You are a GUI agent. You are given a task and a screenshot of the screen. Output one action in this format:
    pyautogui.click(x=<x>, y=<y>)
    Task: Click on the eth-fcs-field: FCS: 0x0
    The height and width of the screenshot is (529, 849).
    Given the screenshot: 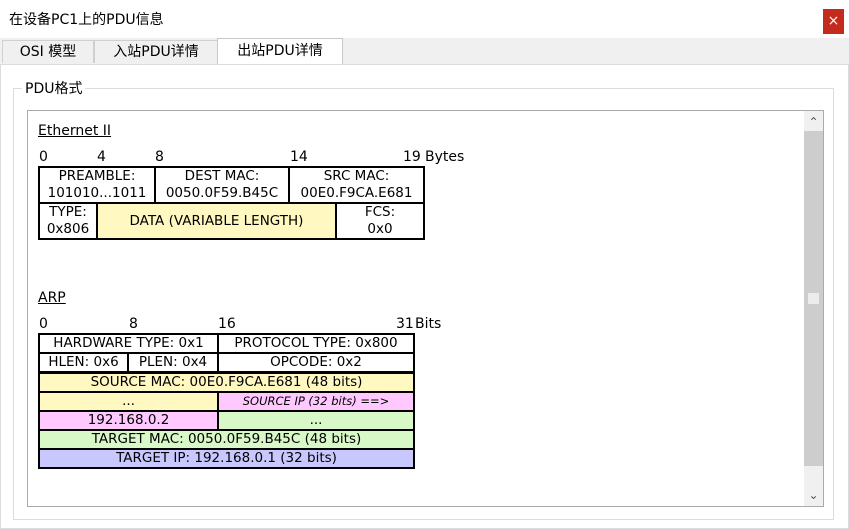 What is the action you would take?
    pyautogui.click(x=380, y=221)
    